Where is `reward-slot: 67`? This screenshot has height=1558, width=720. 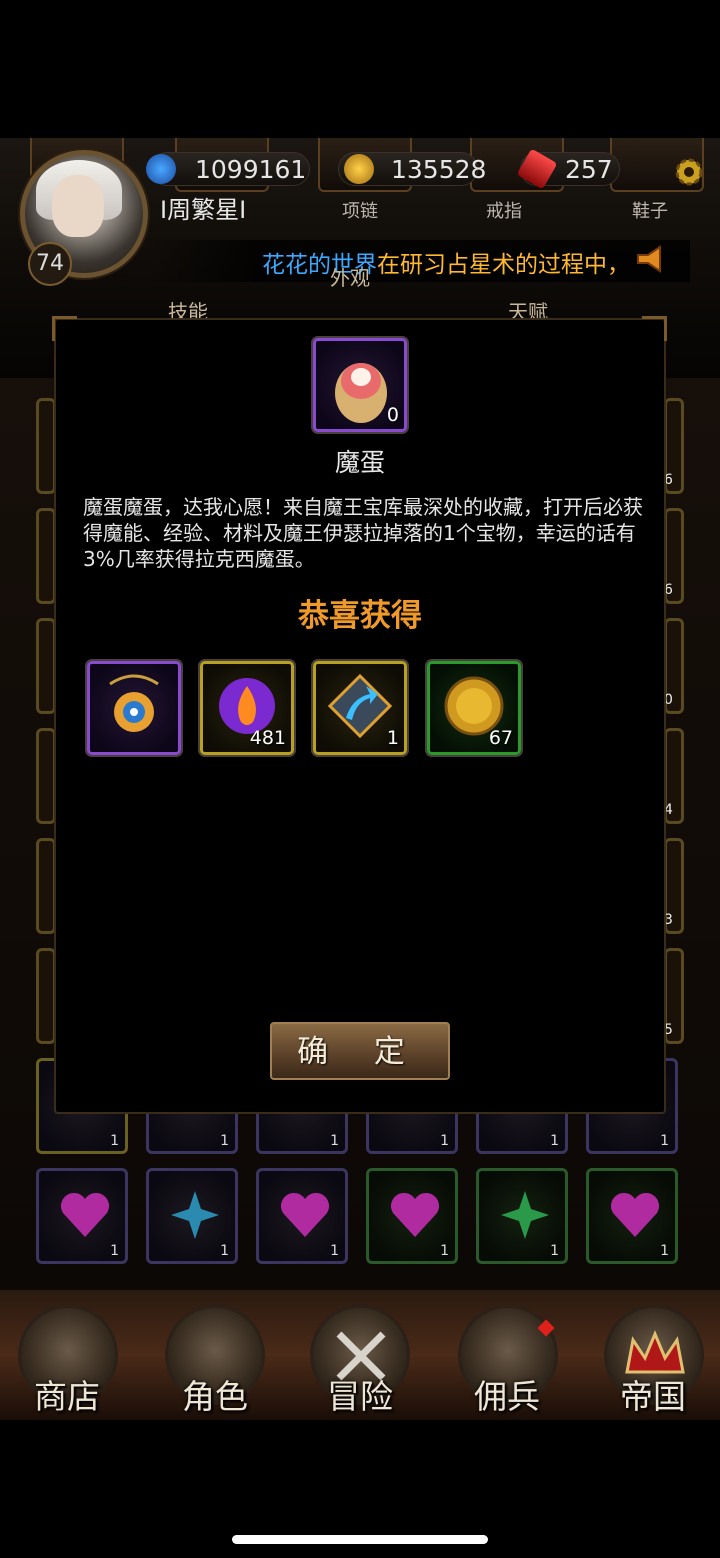 reward-slot: 67 is located at coordinates (474, 708).